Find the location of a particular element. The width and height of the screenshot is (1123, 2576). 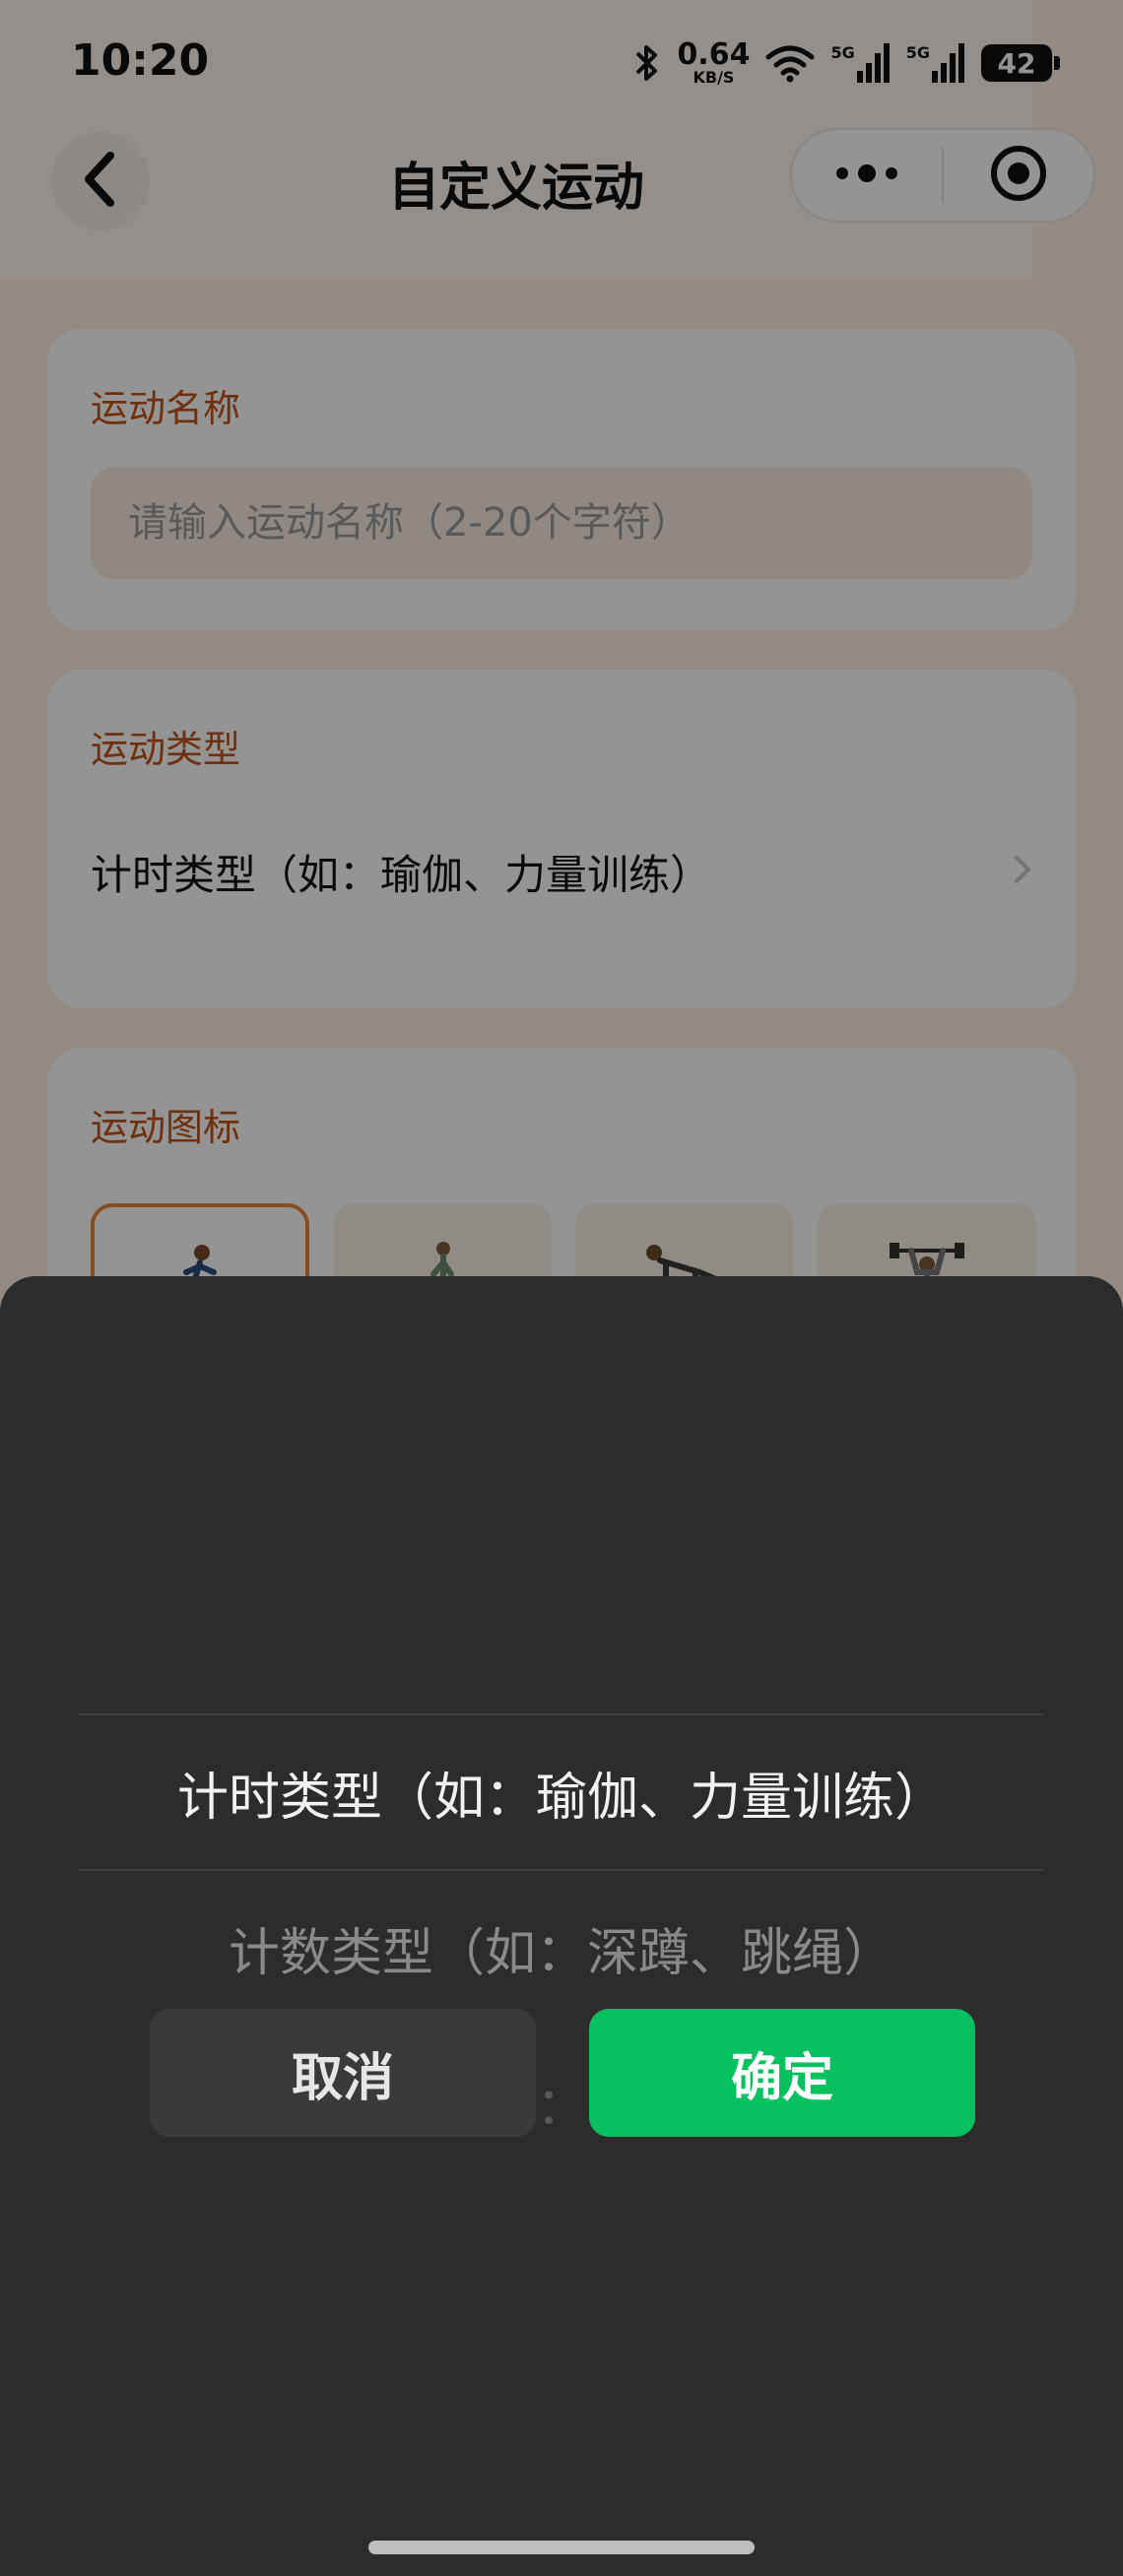

picker-option-timed: 计时类型（如：瑜伽、力量训练） is located at coordinates (561, 1792).